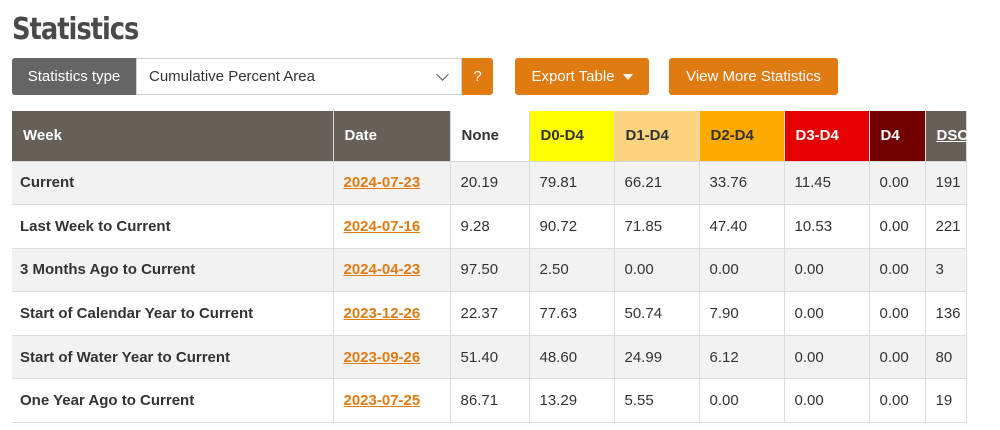 This screenshot has height=430, width=1000. What do you see at coordinates (827, 226) in the screenshot?
I see `cell-d3: 10.53` at bounding box center [827, 226].